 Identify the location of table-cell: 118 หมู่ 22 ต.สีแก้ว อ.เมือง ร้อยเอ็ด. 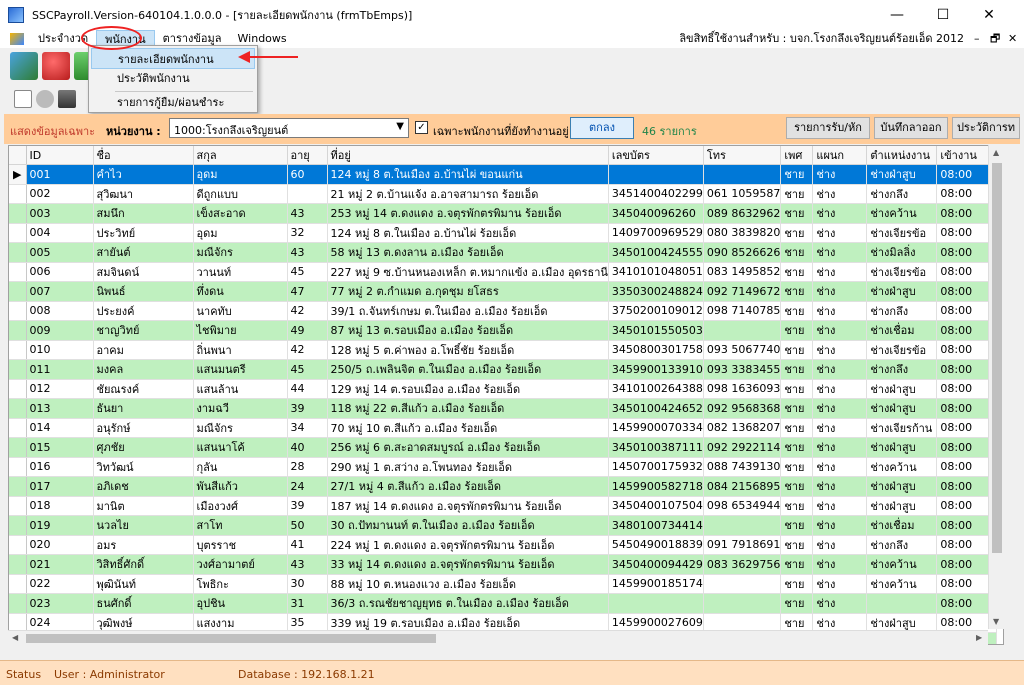
(468, 408).